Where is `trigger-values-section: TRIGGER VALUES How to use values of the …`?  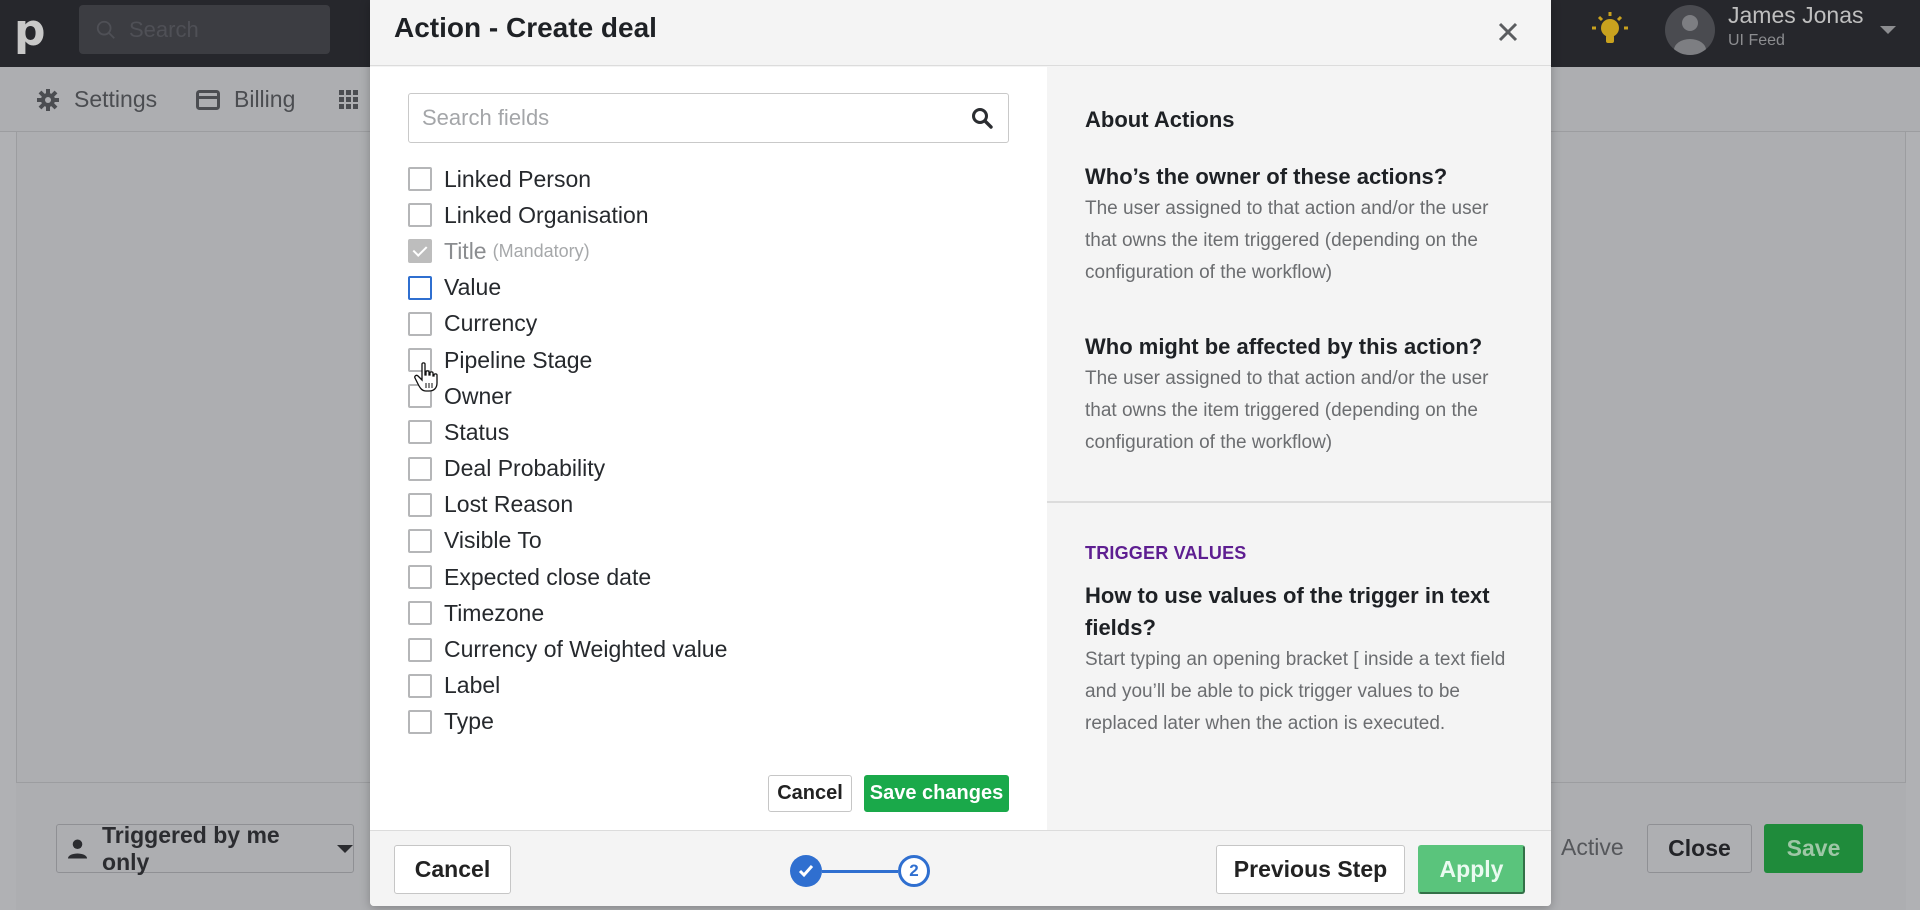
trigger-values-section: TRIGGER VALUES How to use values of the … is located at coordinates (1305, 641).